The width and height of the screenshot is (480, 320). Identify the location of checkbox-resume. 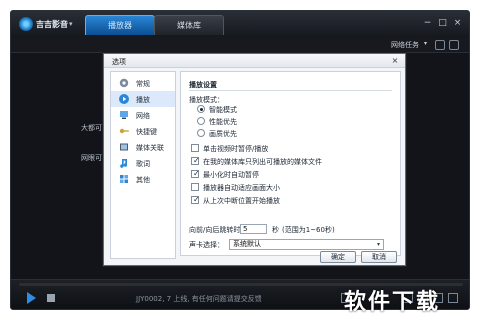
(195, 199).